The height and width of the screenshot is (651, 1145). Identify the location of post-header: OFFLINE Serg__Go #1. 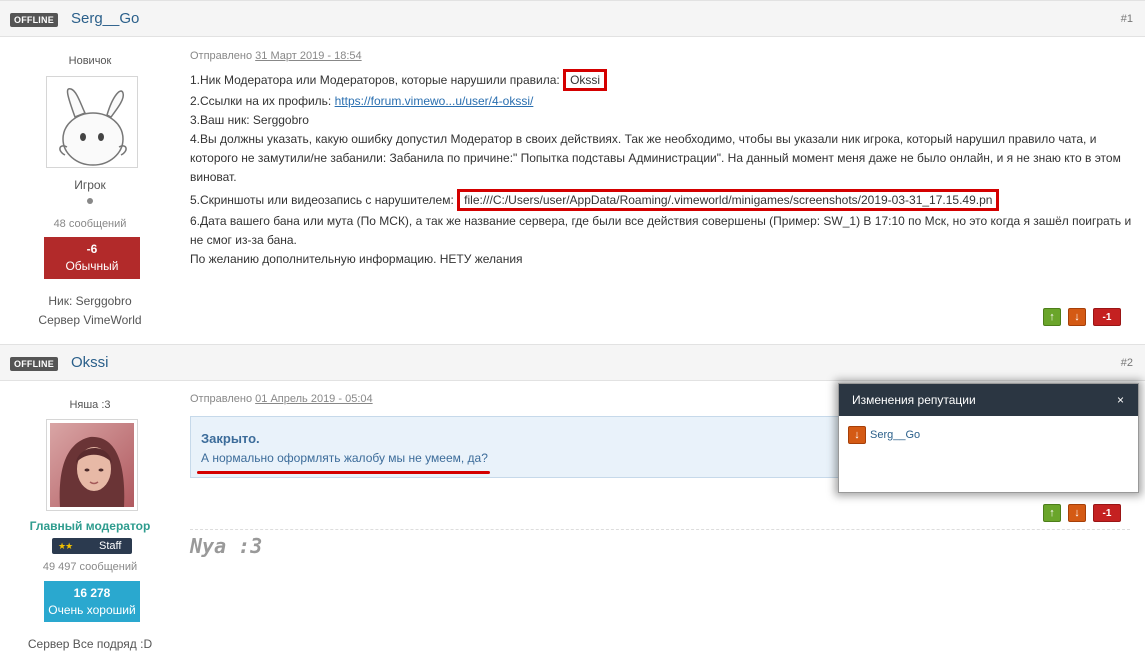
(572, 18).